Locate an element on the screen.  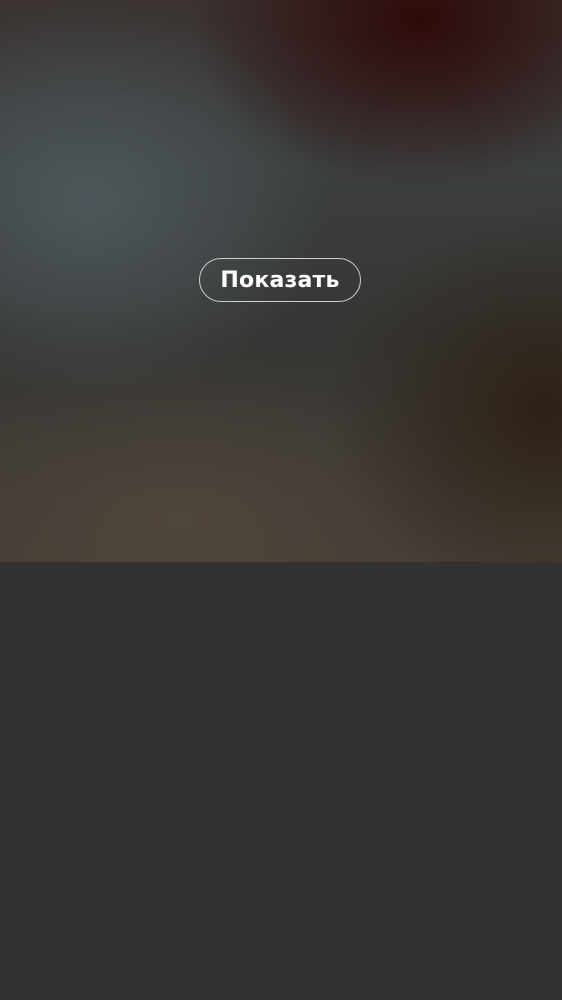
show-media-button: Показать is located at coordinates (280, 280).